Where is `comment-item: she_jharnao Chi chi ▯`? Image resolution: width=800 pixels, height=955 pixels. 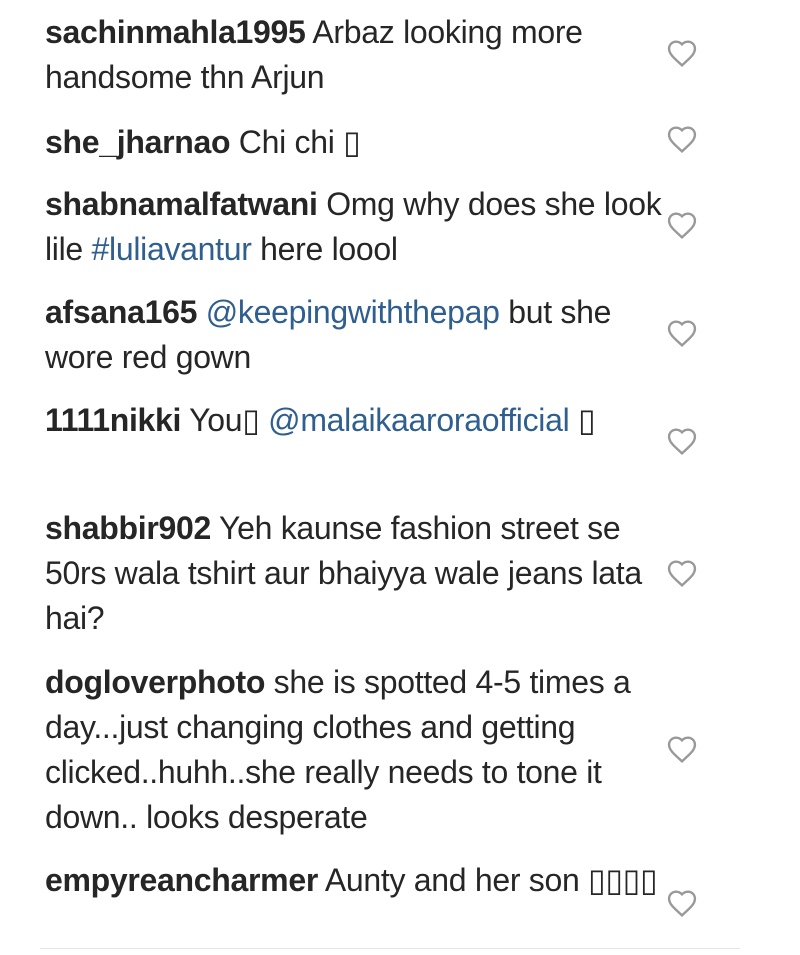
comment-item: she_jharnao Chi chi ▯ is located at coordinates (390, 142).